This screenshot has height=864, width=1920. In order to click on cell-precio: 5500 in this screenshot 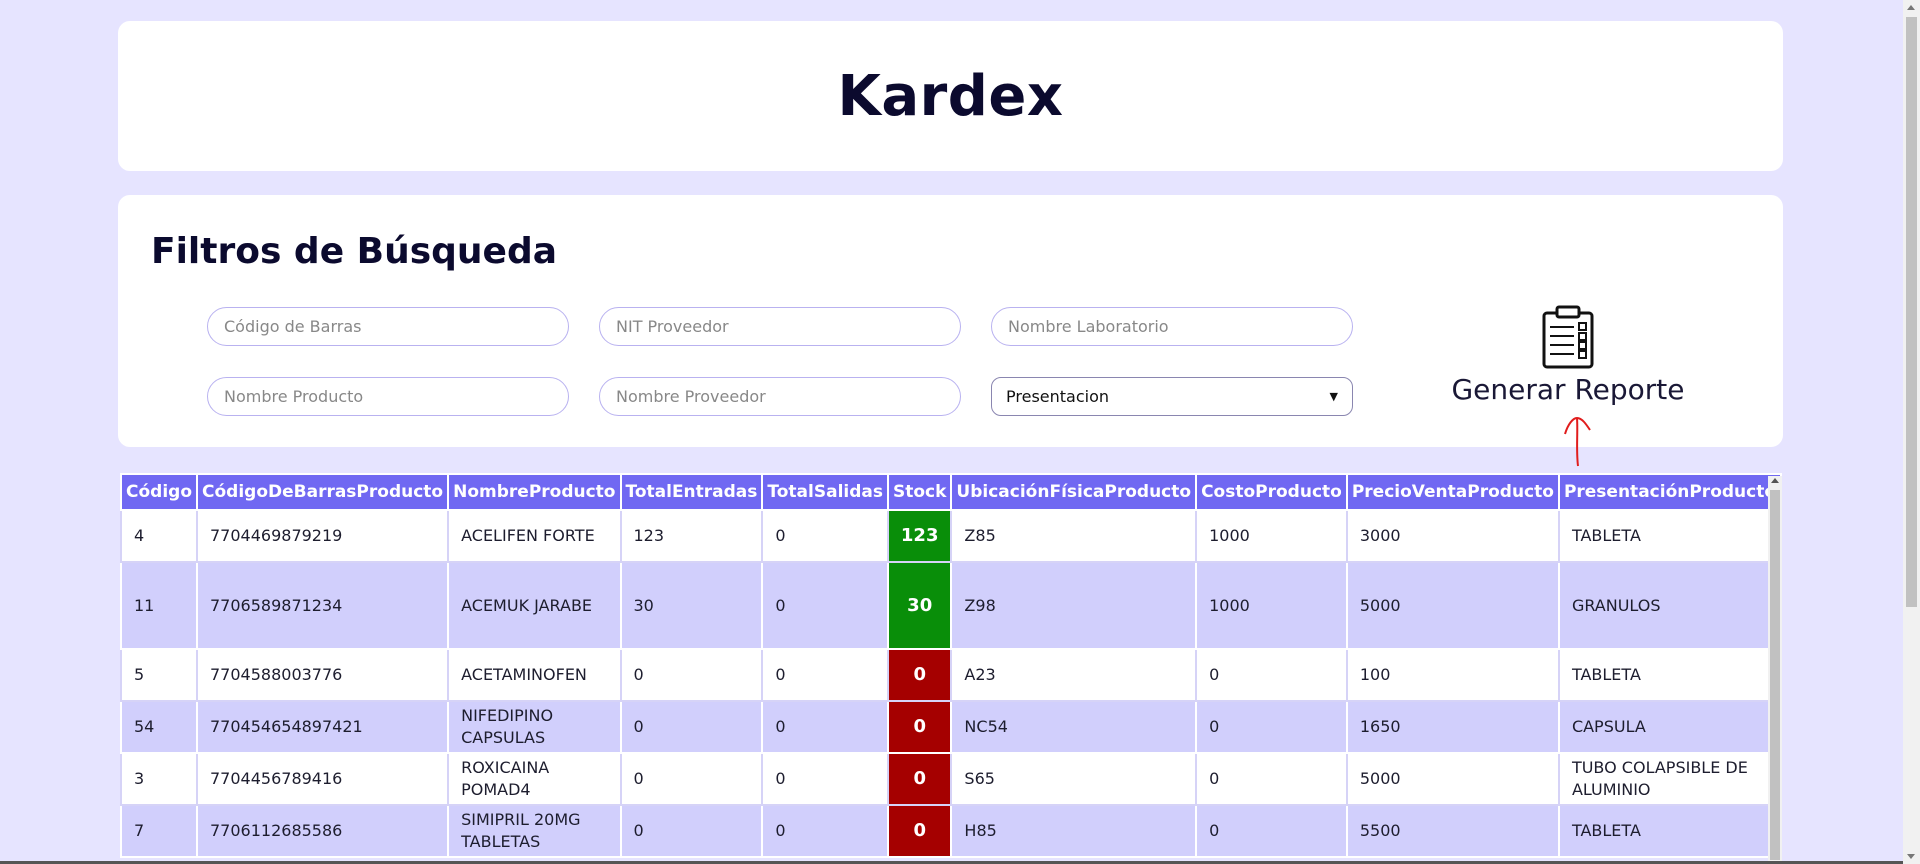, I will do `click(1452, 831)`.